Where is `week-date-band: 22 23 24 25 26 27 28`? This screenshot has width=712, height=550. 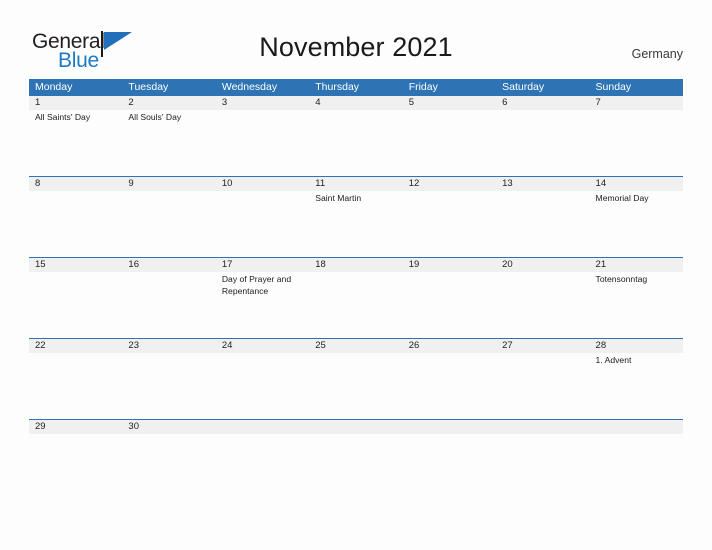
week-date-band: 22 23 24 25 26 27 28 is located at coordinates (356, 346).